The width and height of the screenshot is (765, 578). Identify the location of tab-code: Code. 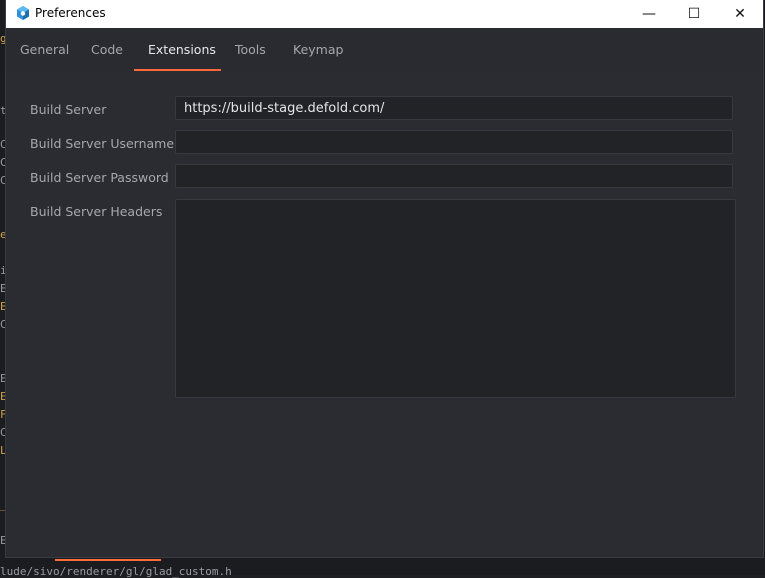
(107, 50).